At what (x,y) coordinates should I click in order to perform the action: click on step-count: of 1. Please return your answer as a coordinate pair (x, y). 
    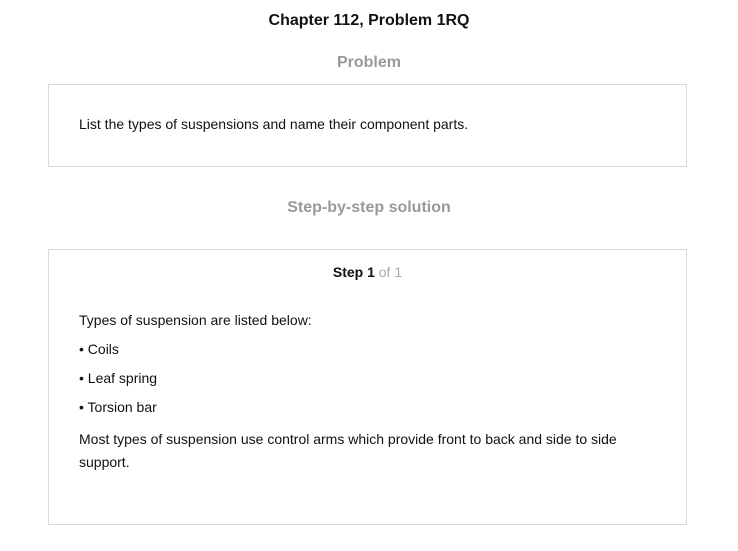
    Looking at the image, I should click on (388, 272).